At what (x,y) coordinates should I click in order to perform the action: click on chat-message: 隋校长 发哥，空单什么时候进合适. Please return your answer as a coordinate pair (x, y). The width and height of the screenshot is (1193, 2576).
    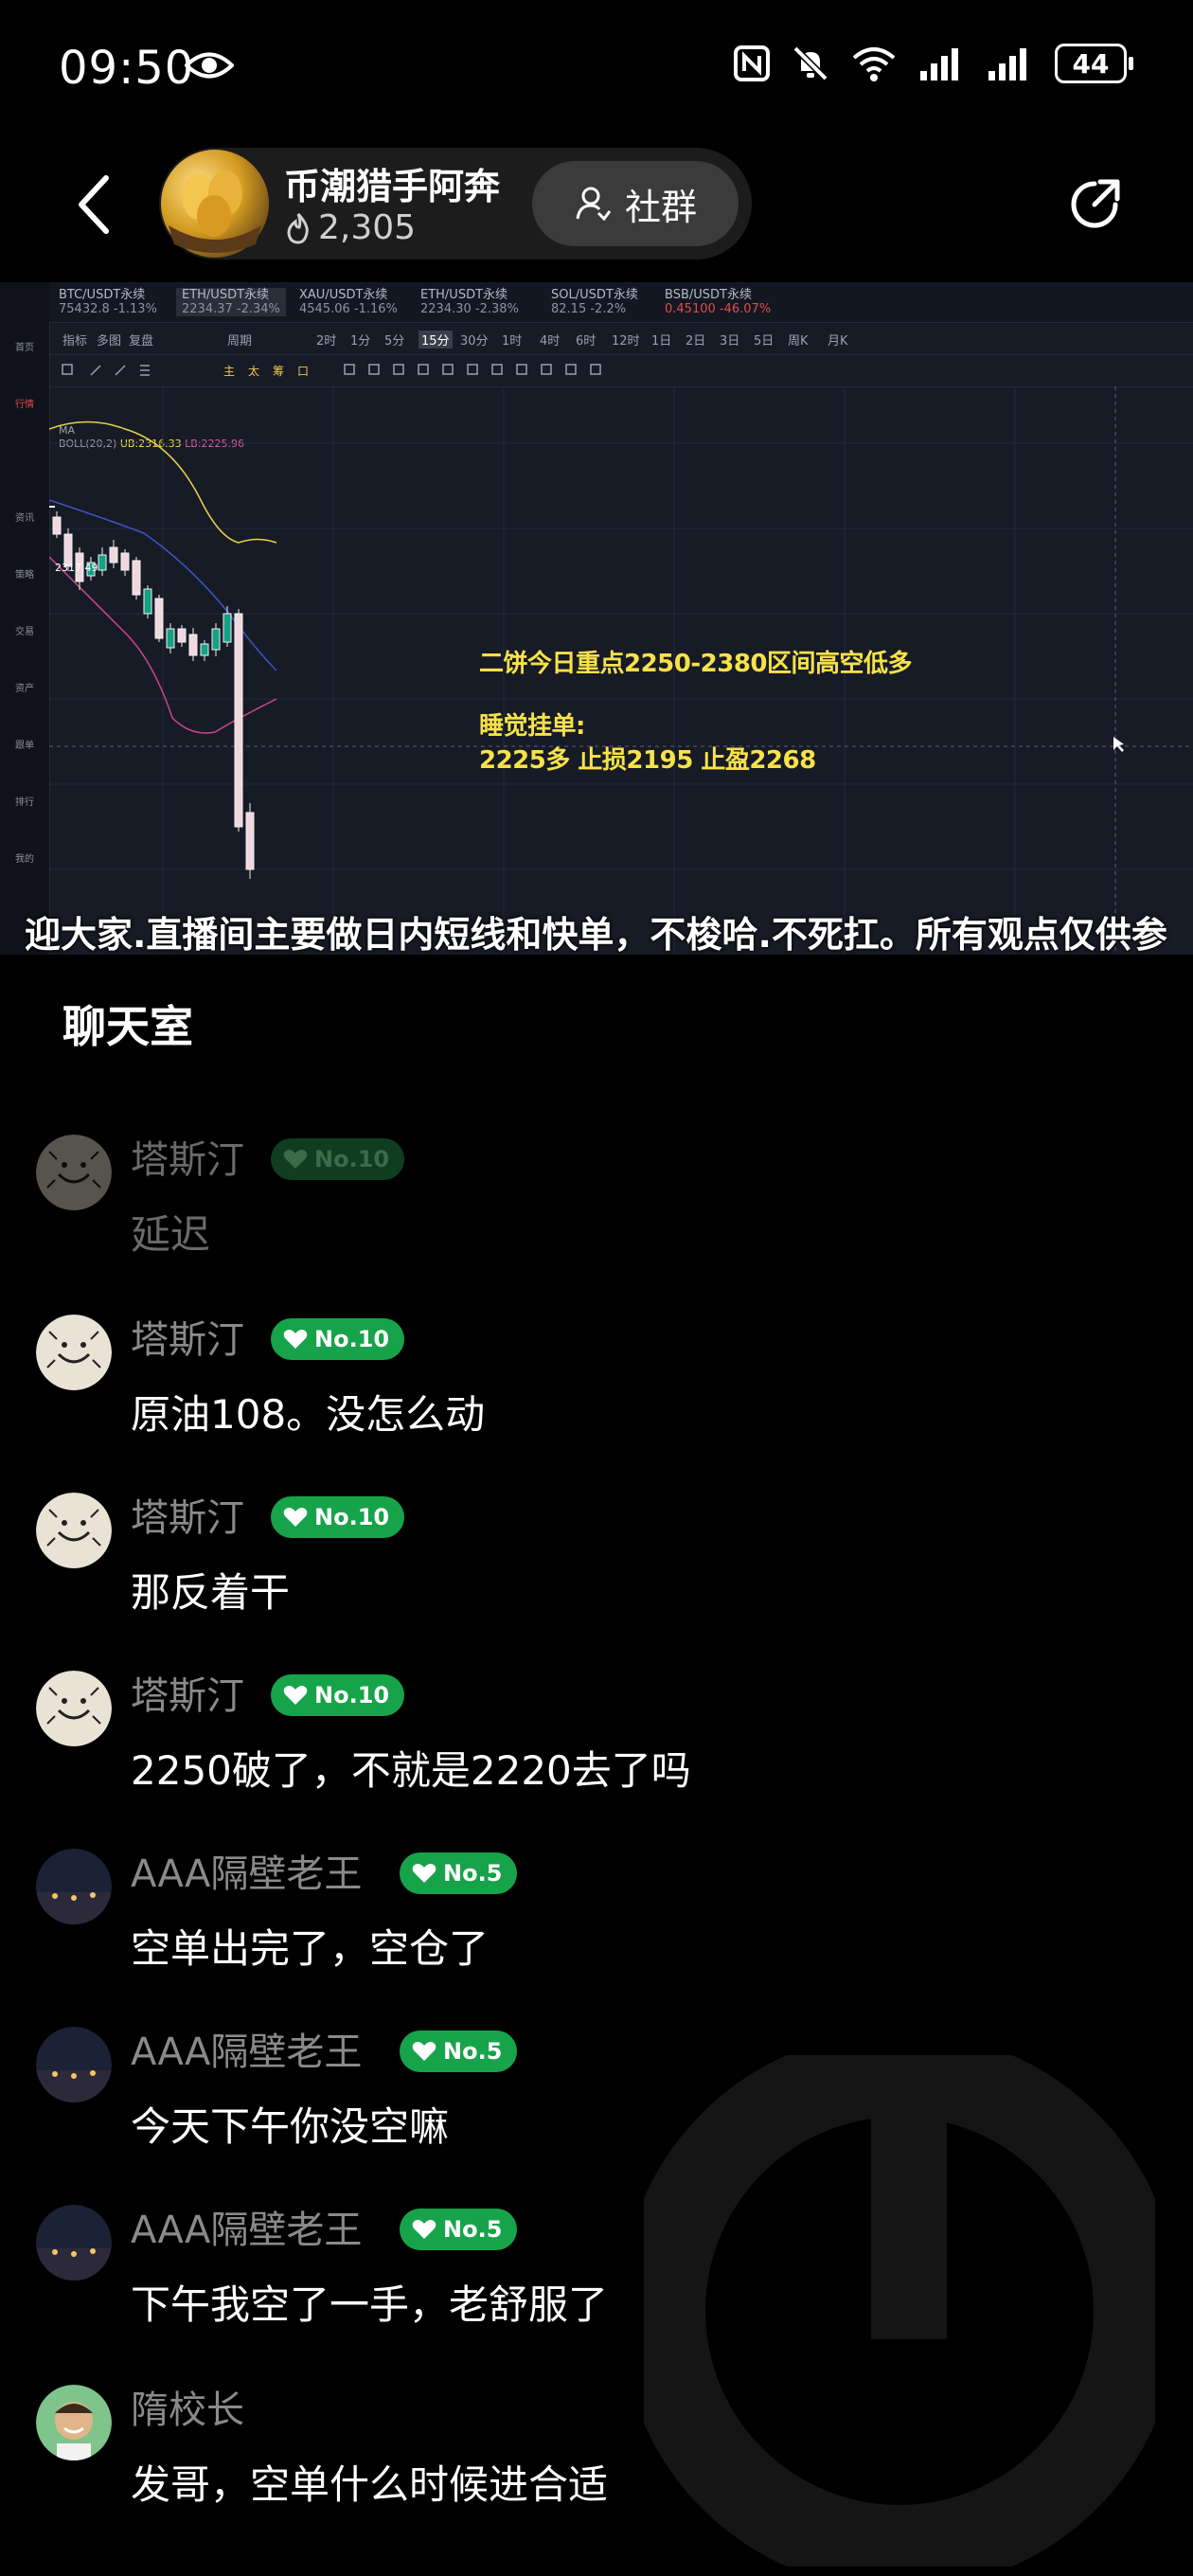
    Looking at the image, I should click on (596, 2465).